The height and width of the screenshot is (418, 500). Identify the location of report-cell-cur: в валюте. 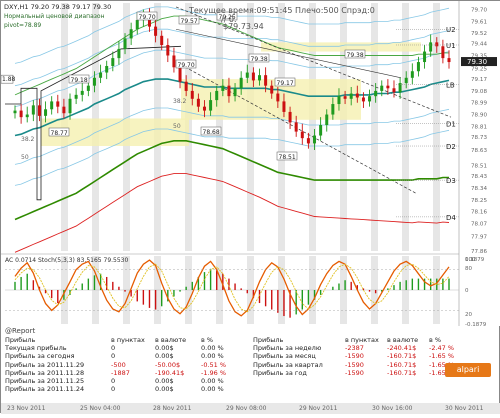
(171, 340).